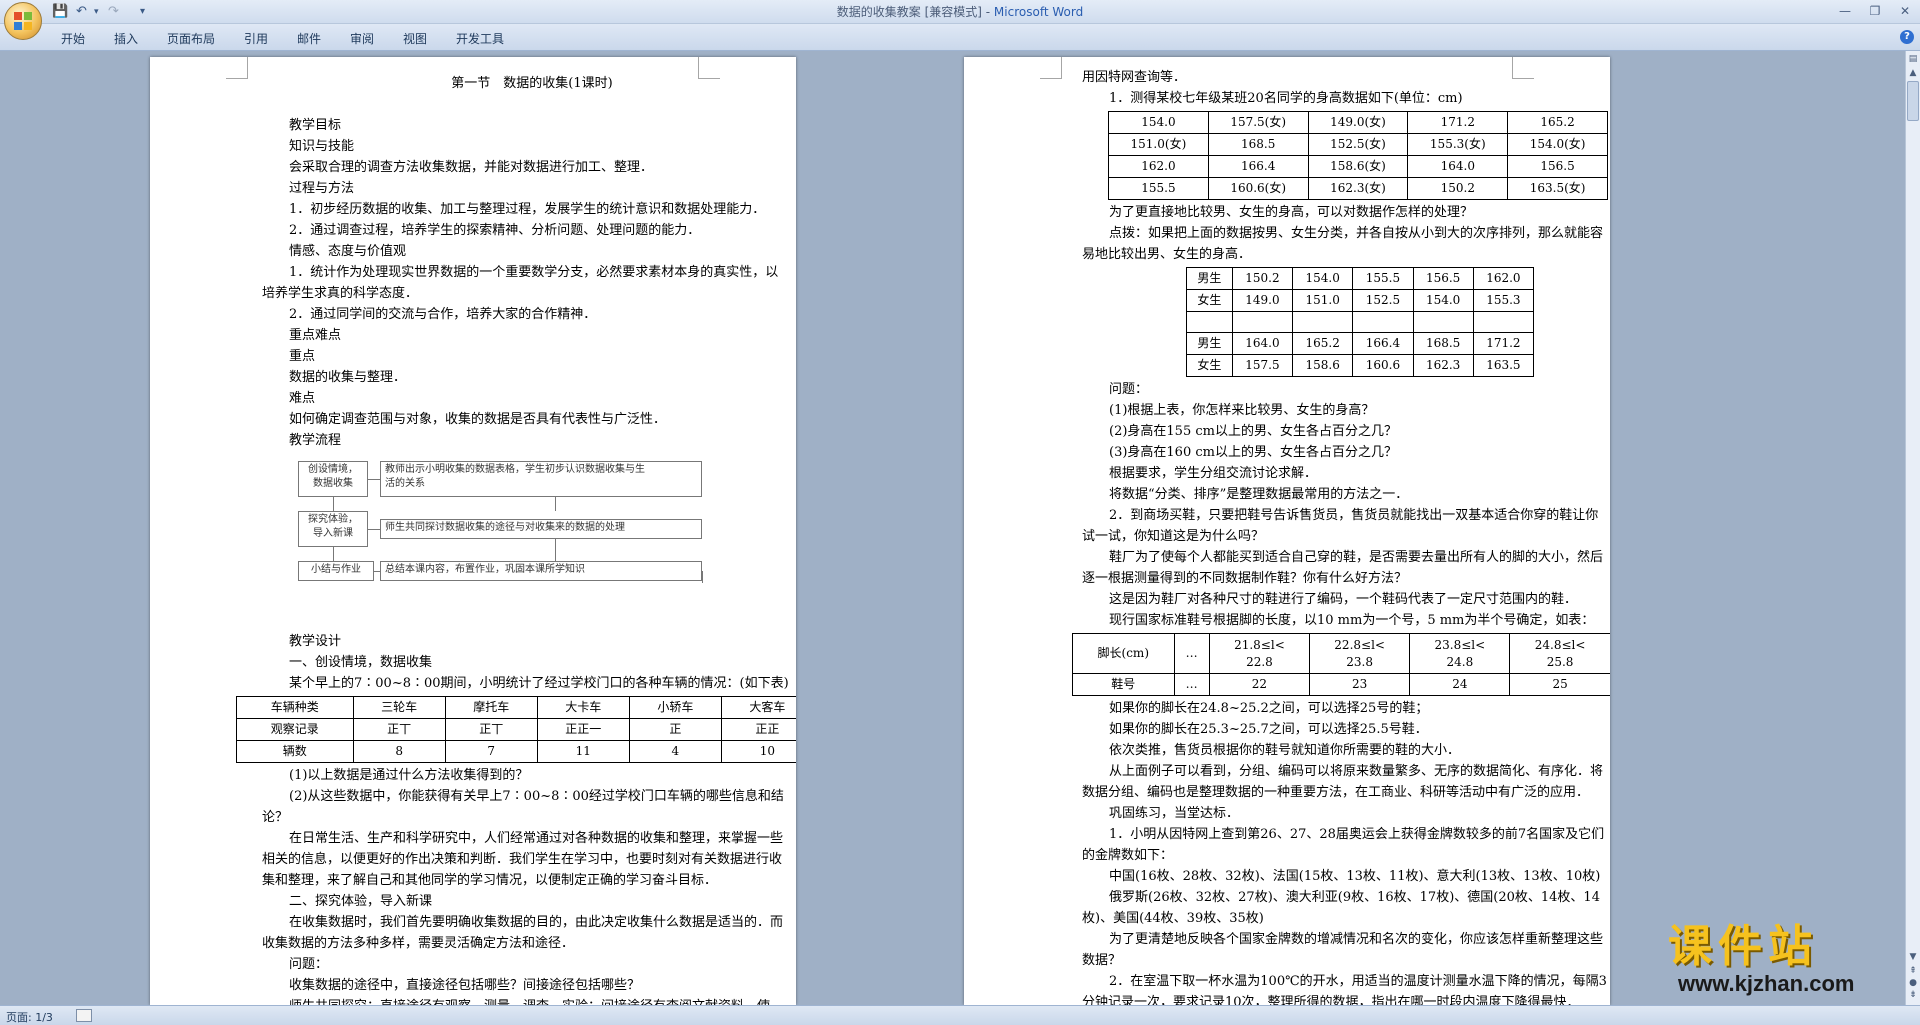 This screenshot has width=1920, height=1025. I want to click on flow-arrow, so click(374, 529).